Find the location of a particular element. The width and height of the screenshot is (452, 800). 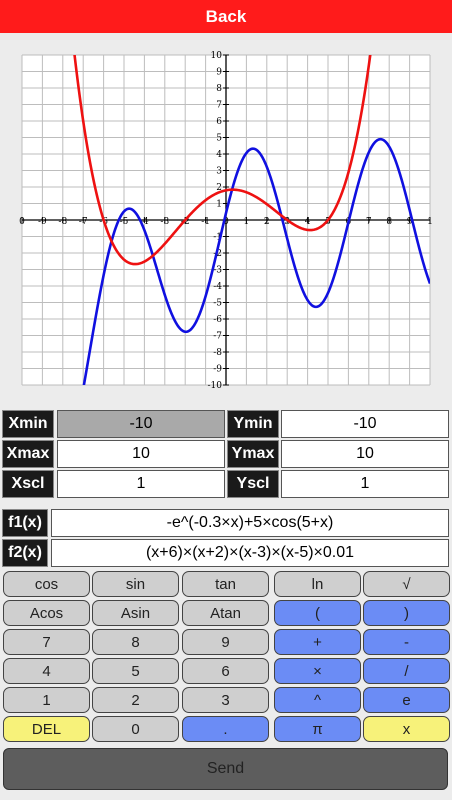

key-label: - is located at coordinates (406, 642).